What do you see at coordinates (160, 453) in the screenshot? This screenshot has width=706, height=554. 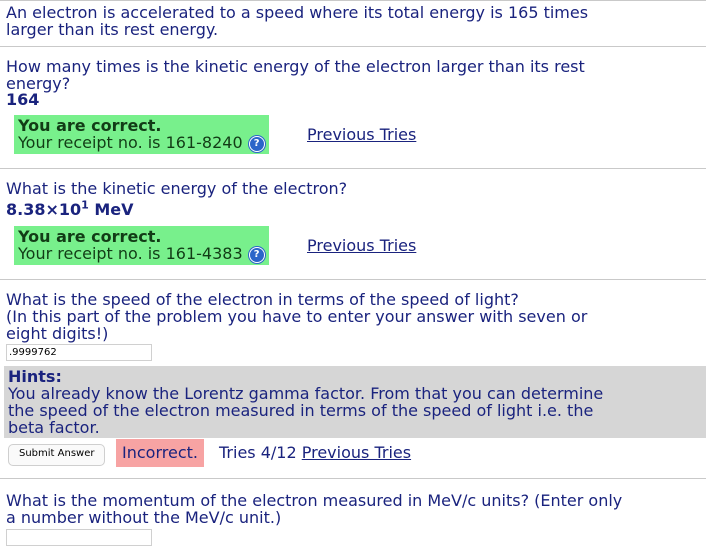 I see `incorrect-feedback: Incorrect.` at bounding box center [160, 453].